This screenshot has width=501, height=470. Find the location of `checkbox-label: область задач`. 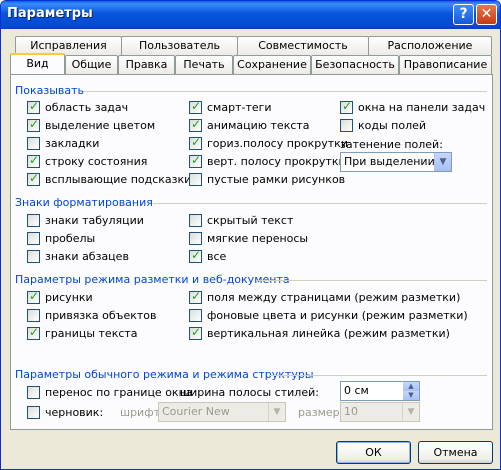

checkbox-label: область задач is located at coordinates (87, 107).